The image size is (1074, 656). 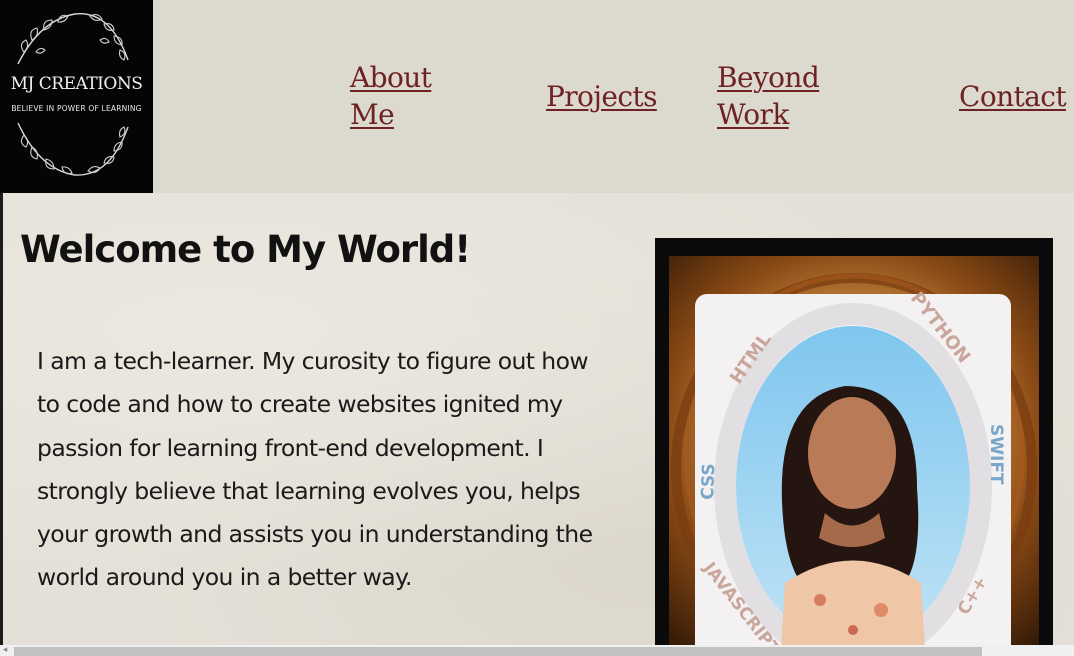 I want to click on page-title: Welcome to My World!, so click(x=245, y=249).